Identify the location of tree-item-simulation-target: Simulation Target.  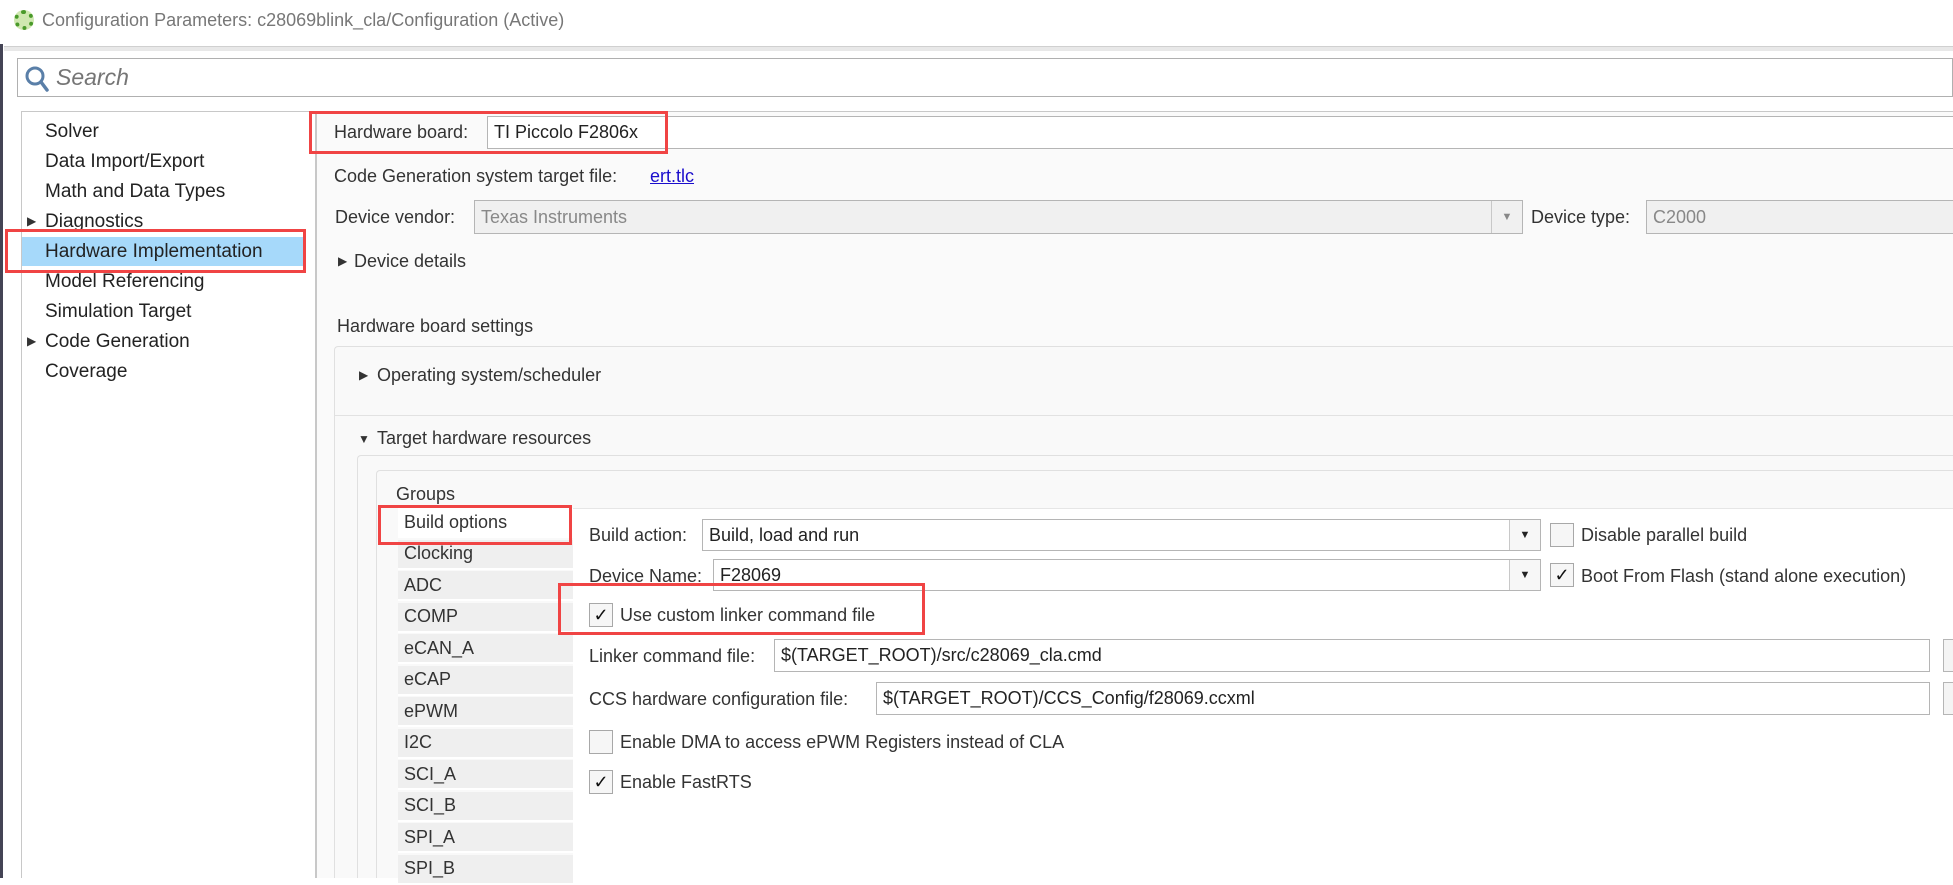
(118, 311).